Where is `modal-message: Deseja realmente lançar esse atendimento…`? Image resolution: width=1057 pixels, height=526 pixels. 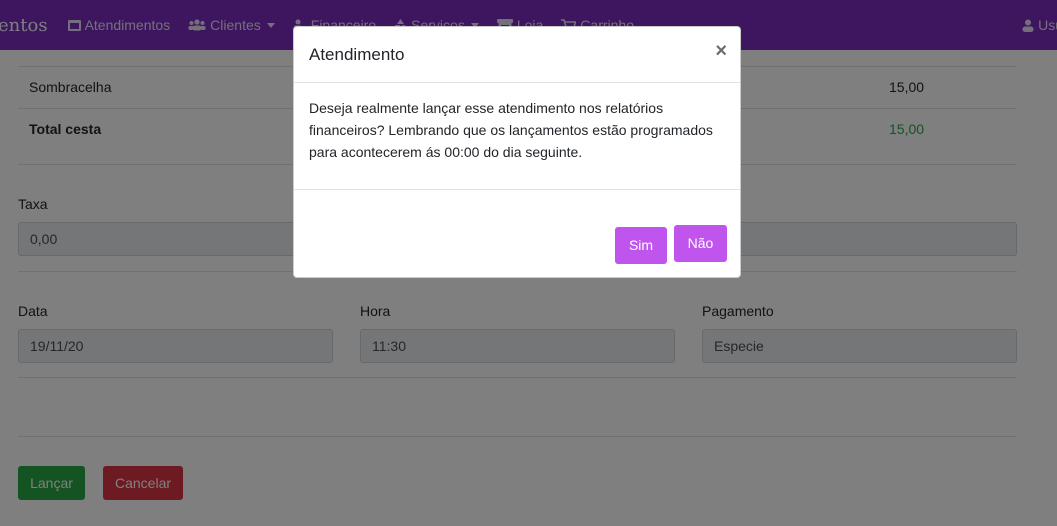
modal-message: Deseja realmente lançar esse atendimento… is located at coordinates (511, 130).